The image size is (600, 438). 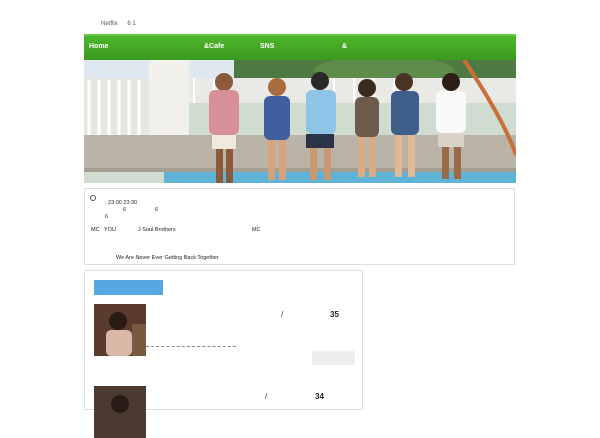 What do you see at coordinates (267, 46) in the screenshot?
I see `nav-item-sns: SNS` at bounding box center [267, 46].